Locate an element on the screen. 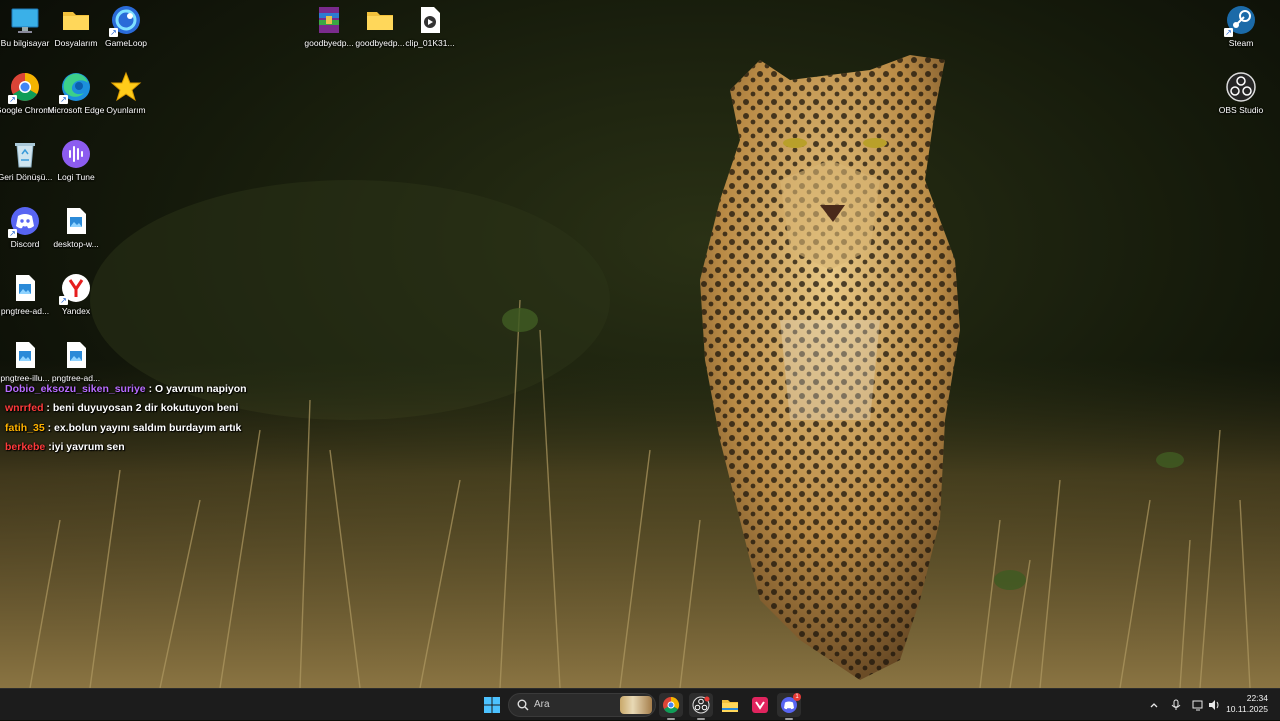 The height and width of the screenshot is (721, 1280). file-explorer-icon is located at coordinates (730, 706).